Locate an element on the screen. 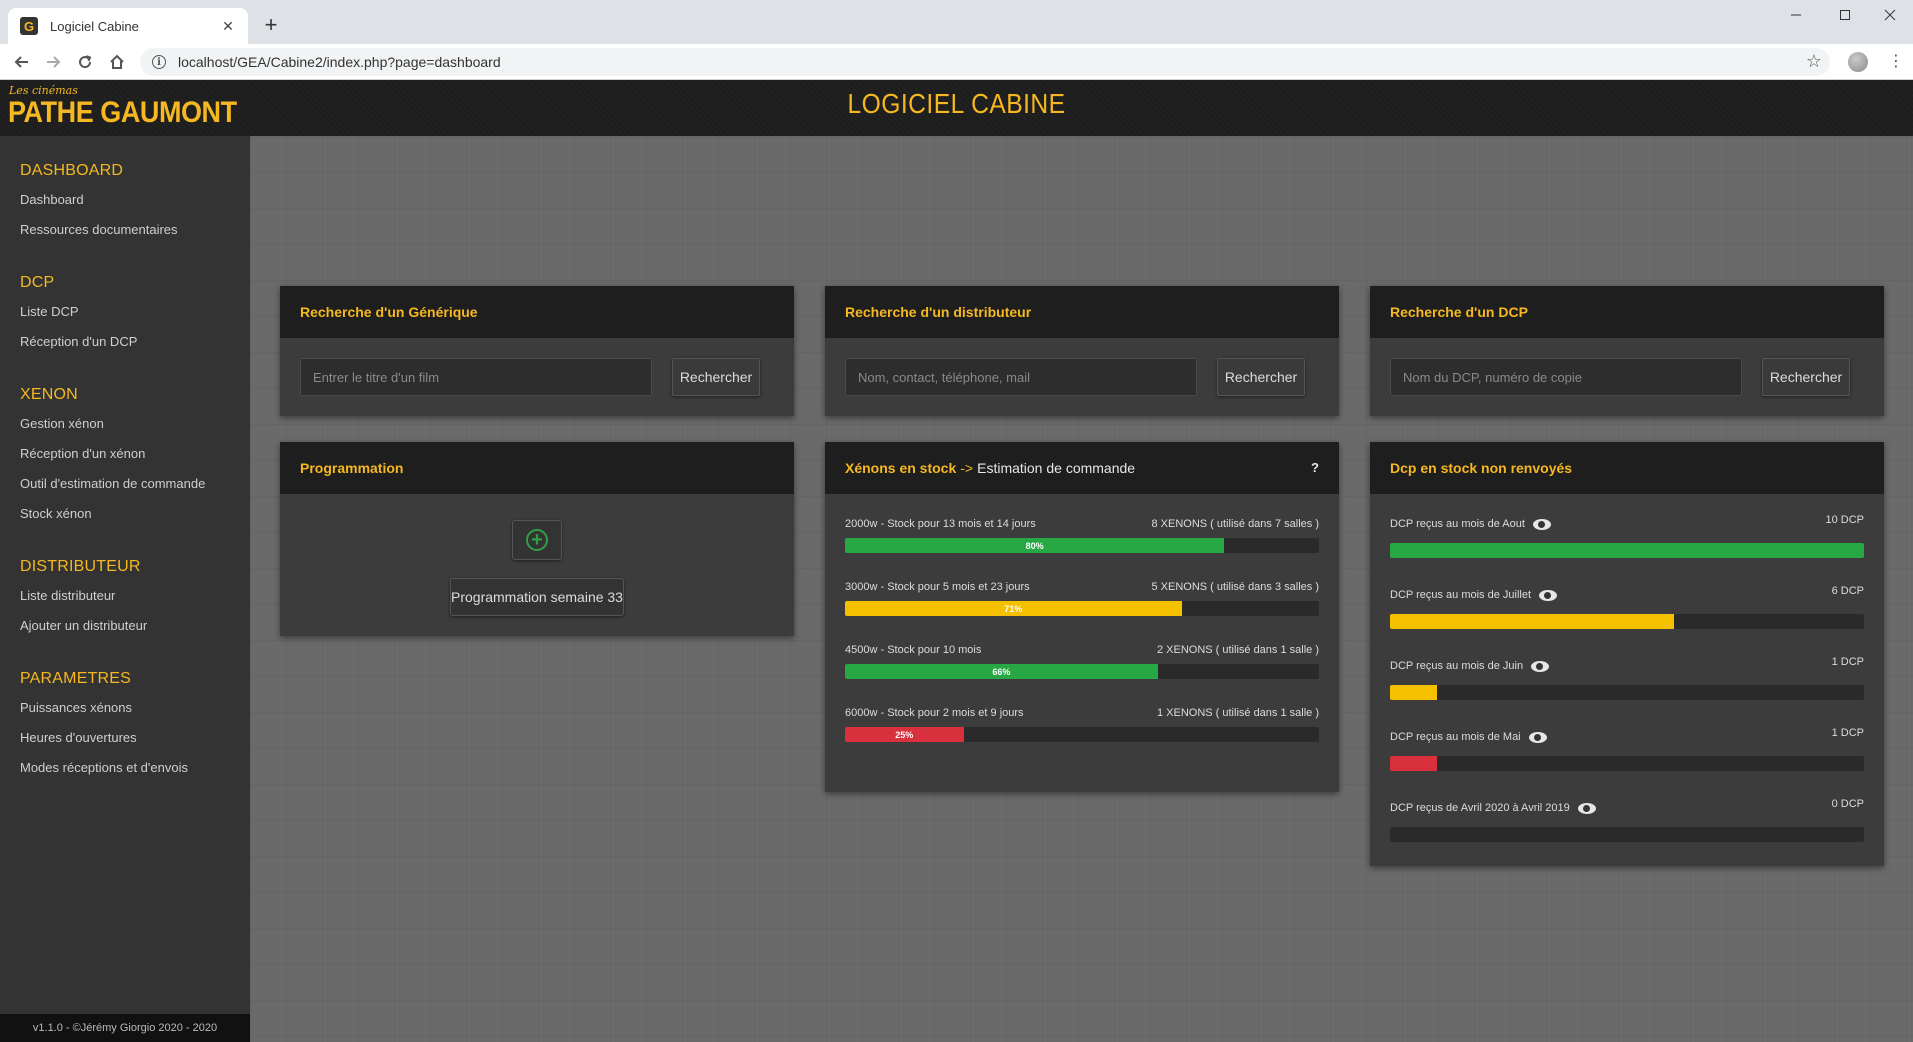 The image size is (1913, 1042). new-tab-button: + is located at coordinates (271, 25).